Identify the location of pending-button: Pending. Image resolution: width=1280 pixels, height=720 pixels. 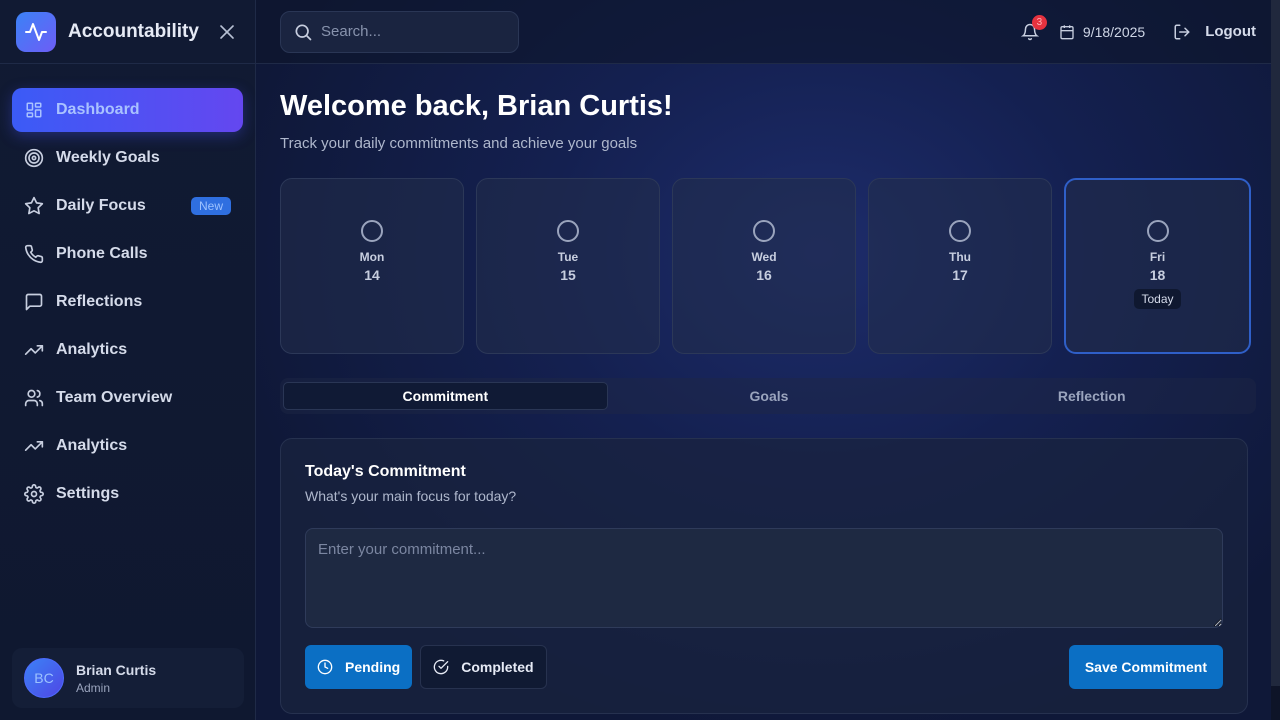
(359, 667).